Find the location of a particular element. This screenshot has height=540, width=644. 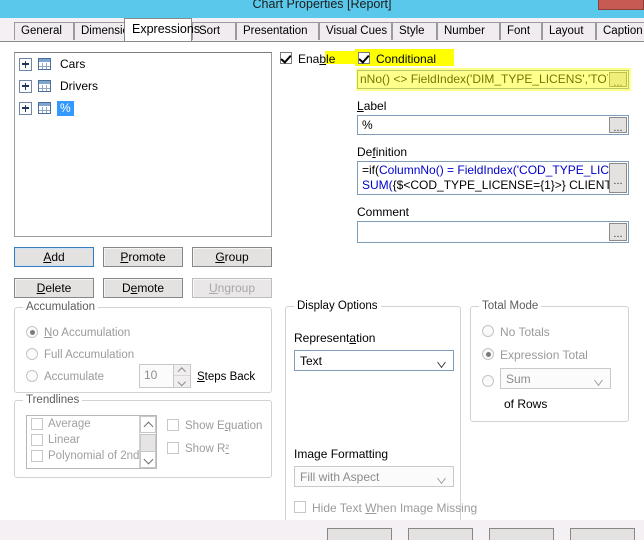

definition-line1-body: ColumnNo() = FieldIndex('COD_TYPE_LIC is located at coordinates (494, 170).